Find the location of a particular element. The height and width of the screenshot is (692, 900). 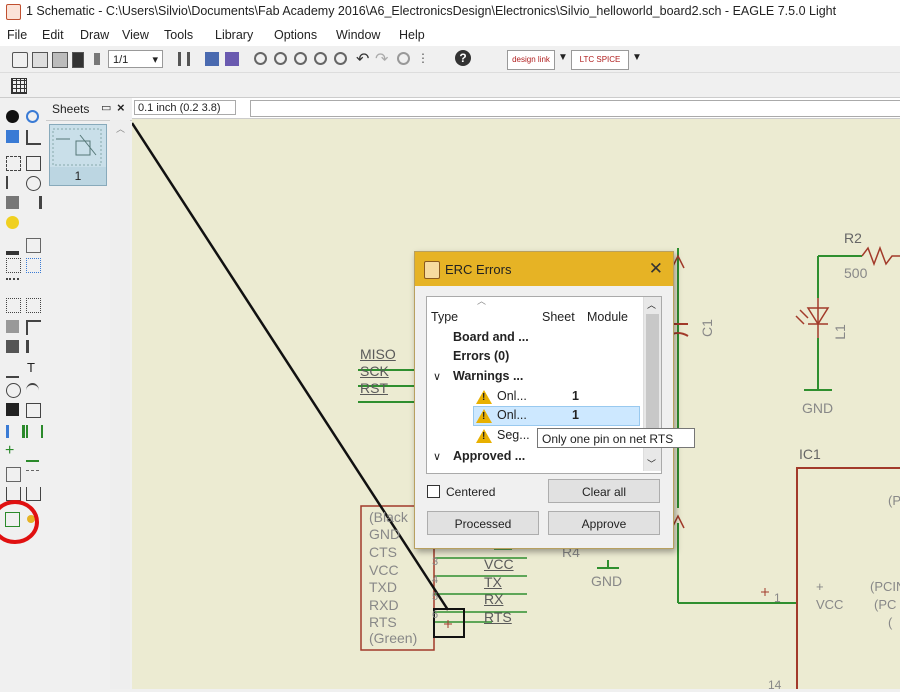

sheet-icon is located at coordinates (97, 59).